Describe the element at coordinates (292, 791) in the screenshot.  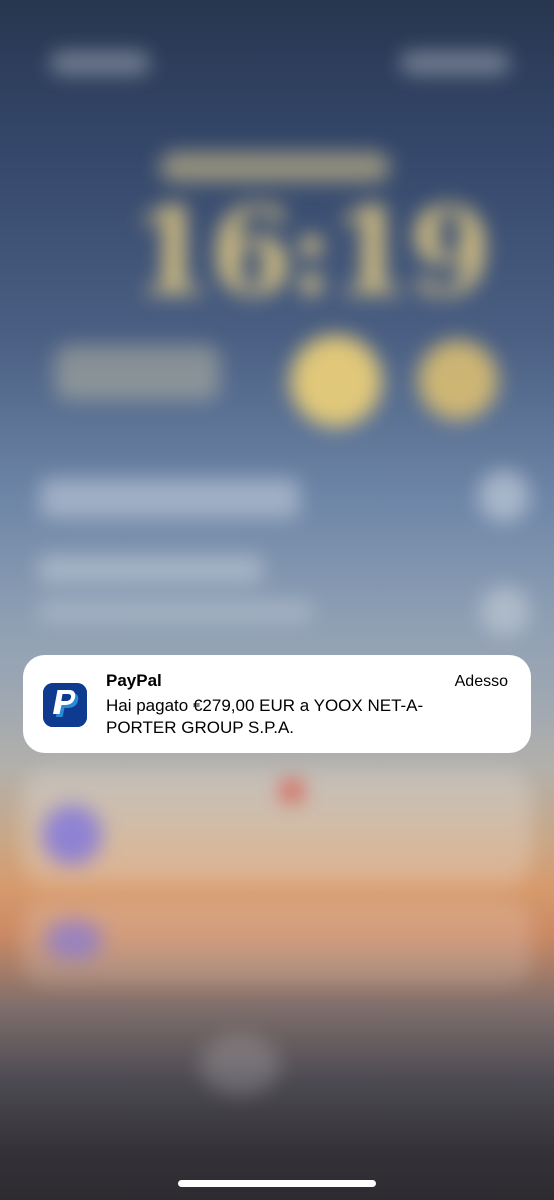
I see `blurred-badge` at that location.